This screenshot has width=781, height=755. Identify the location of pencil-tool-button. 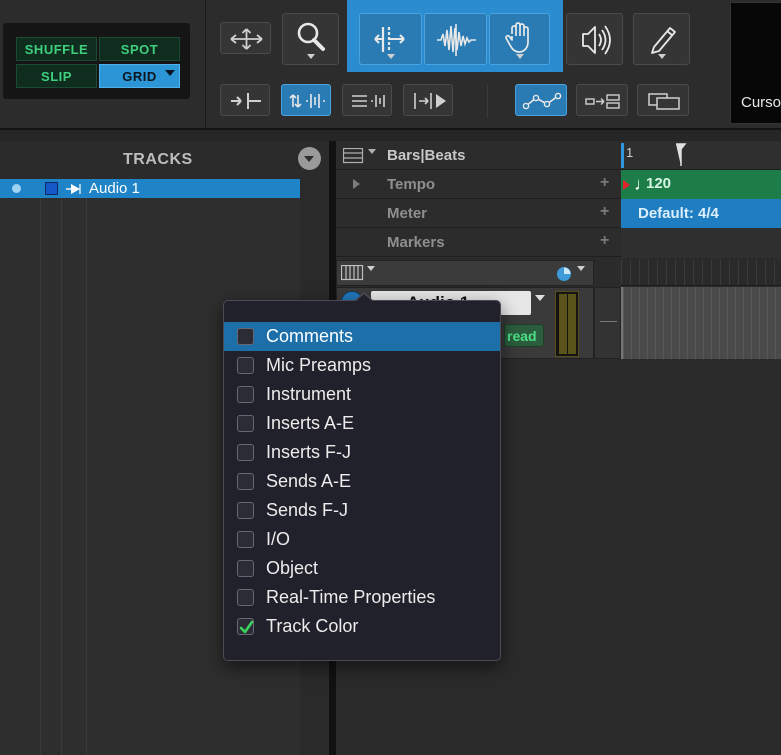
(661, 39).